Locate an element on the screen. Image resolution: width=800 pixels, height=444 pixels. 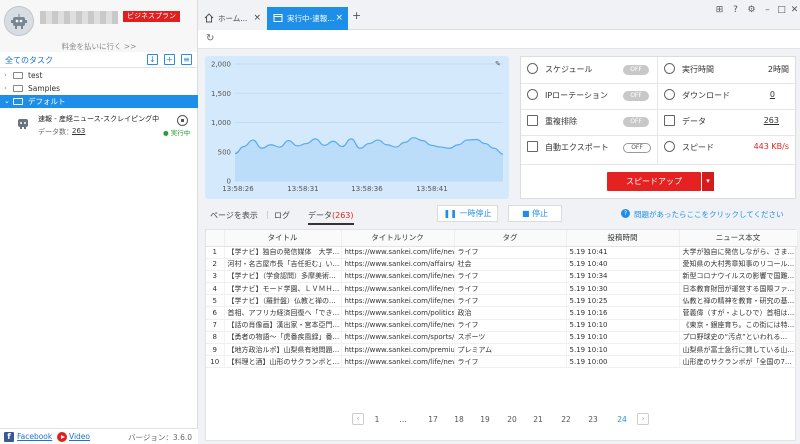
chevron-down-icon: ⌄ is located at coordinates (7, 101).